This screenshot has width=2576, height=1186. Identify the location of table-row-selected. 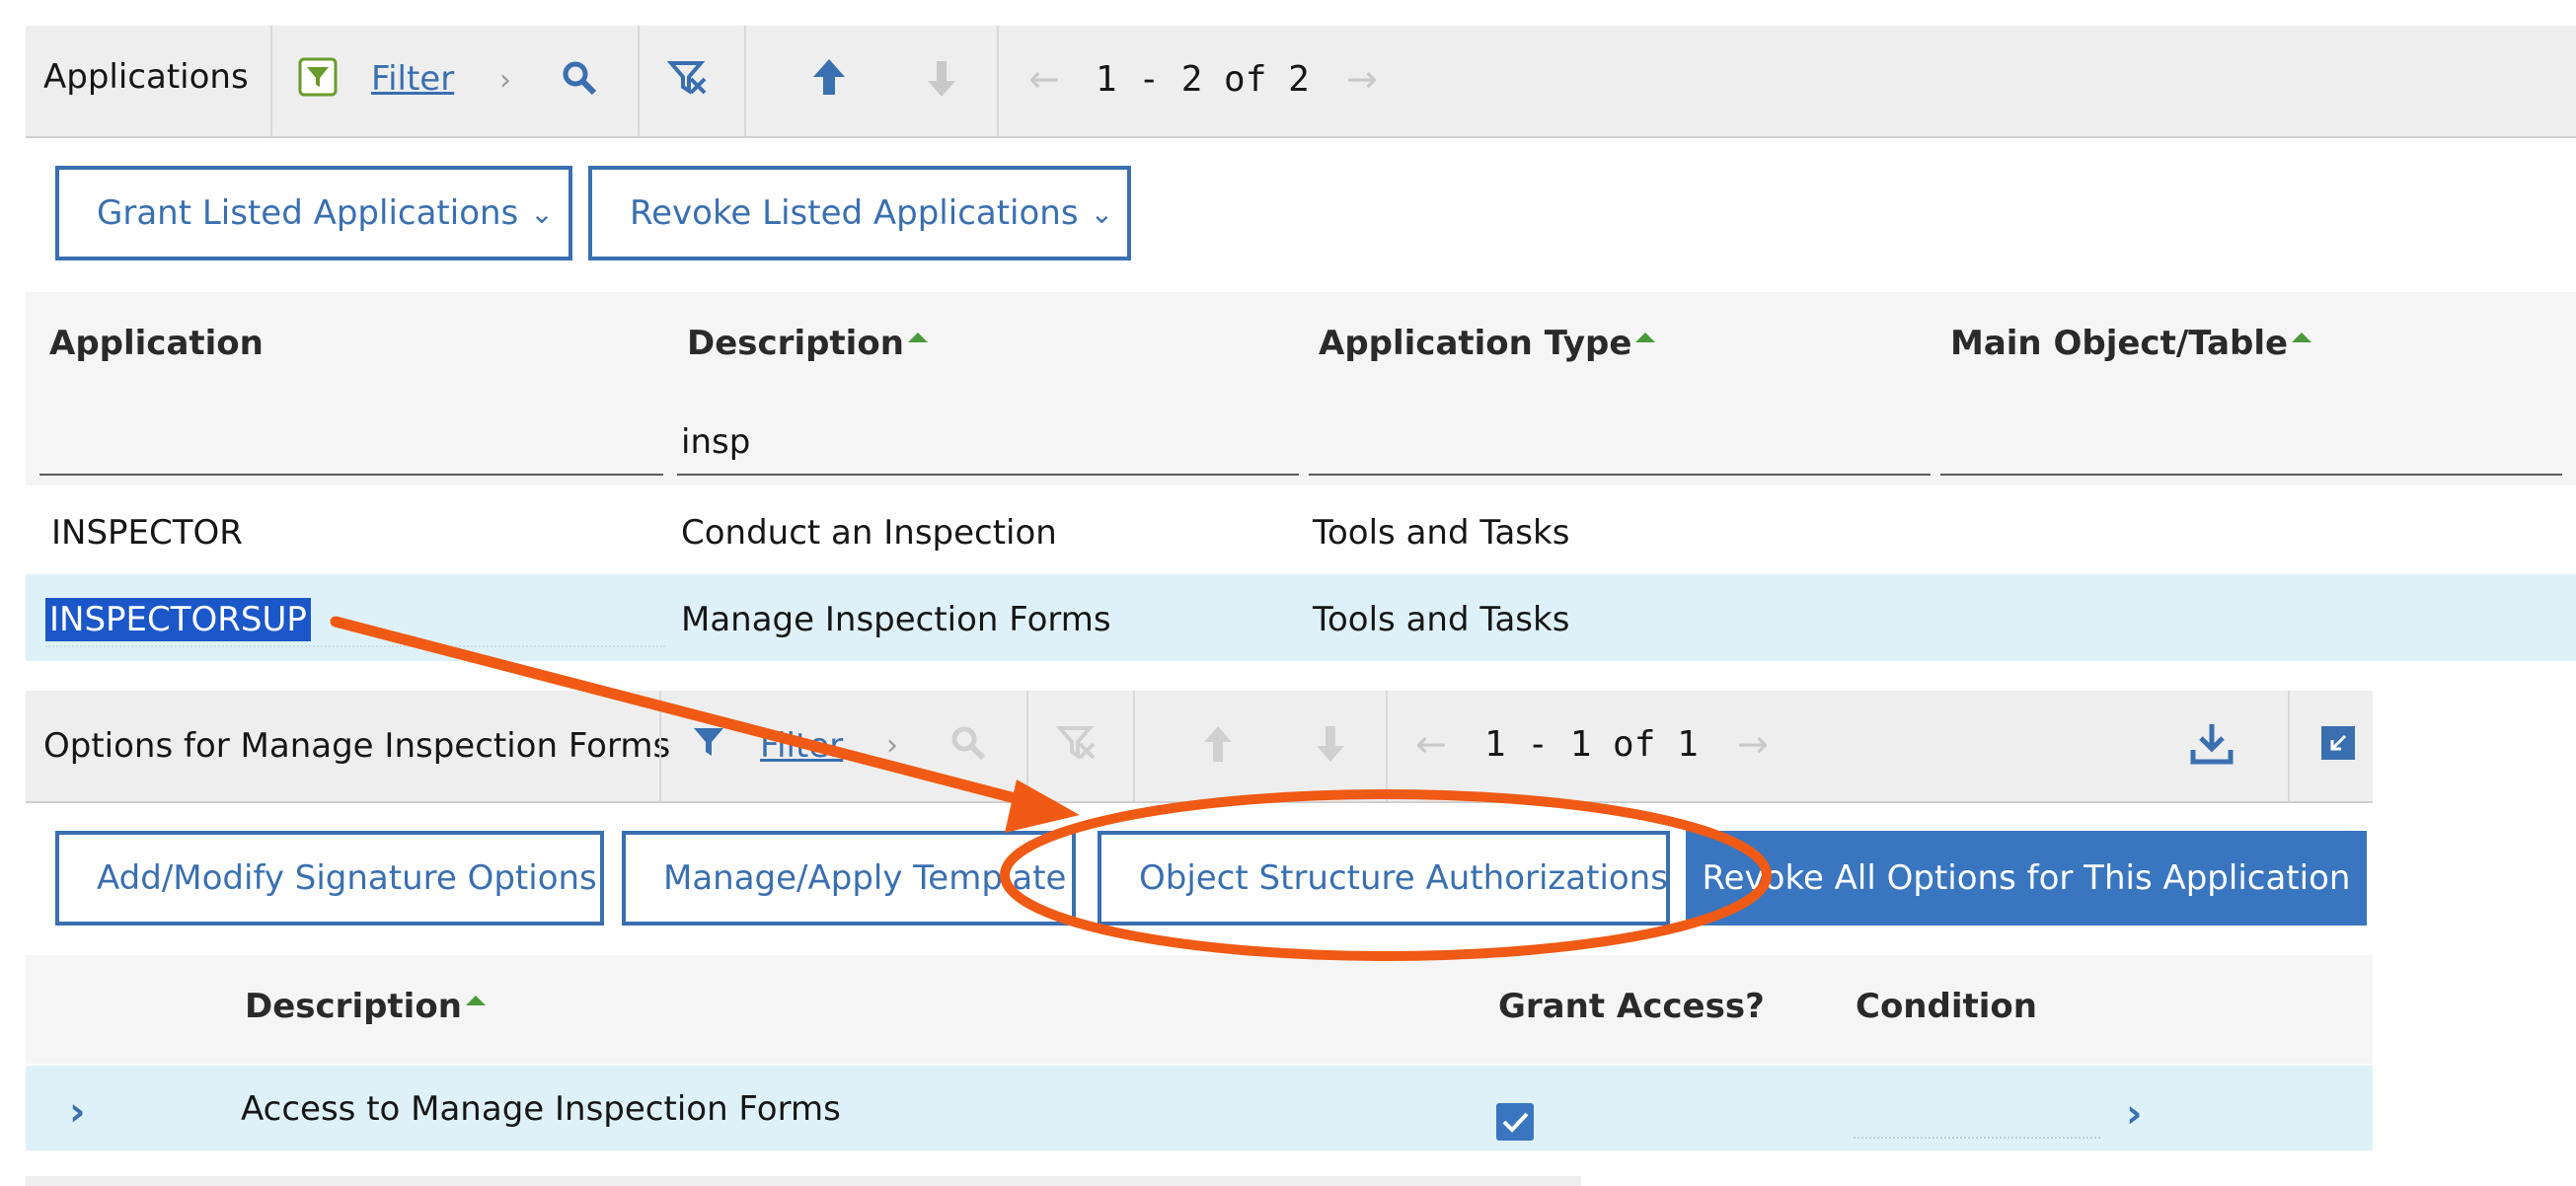
(1301, 617).